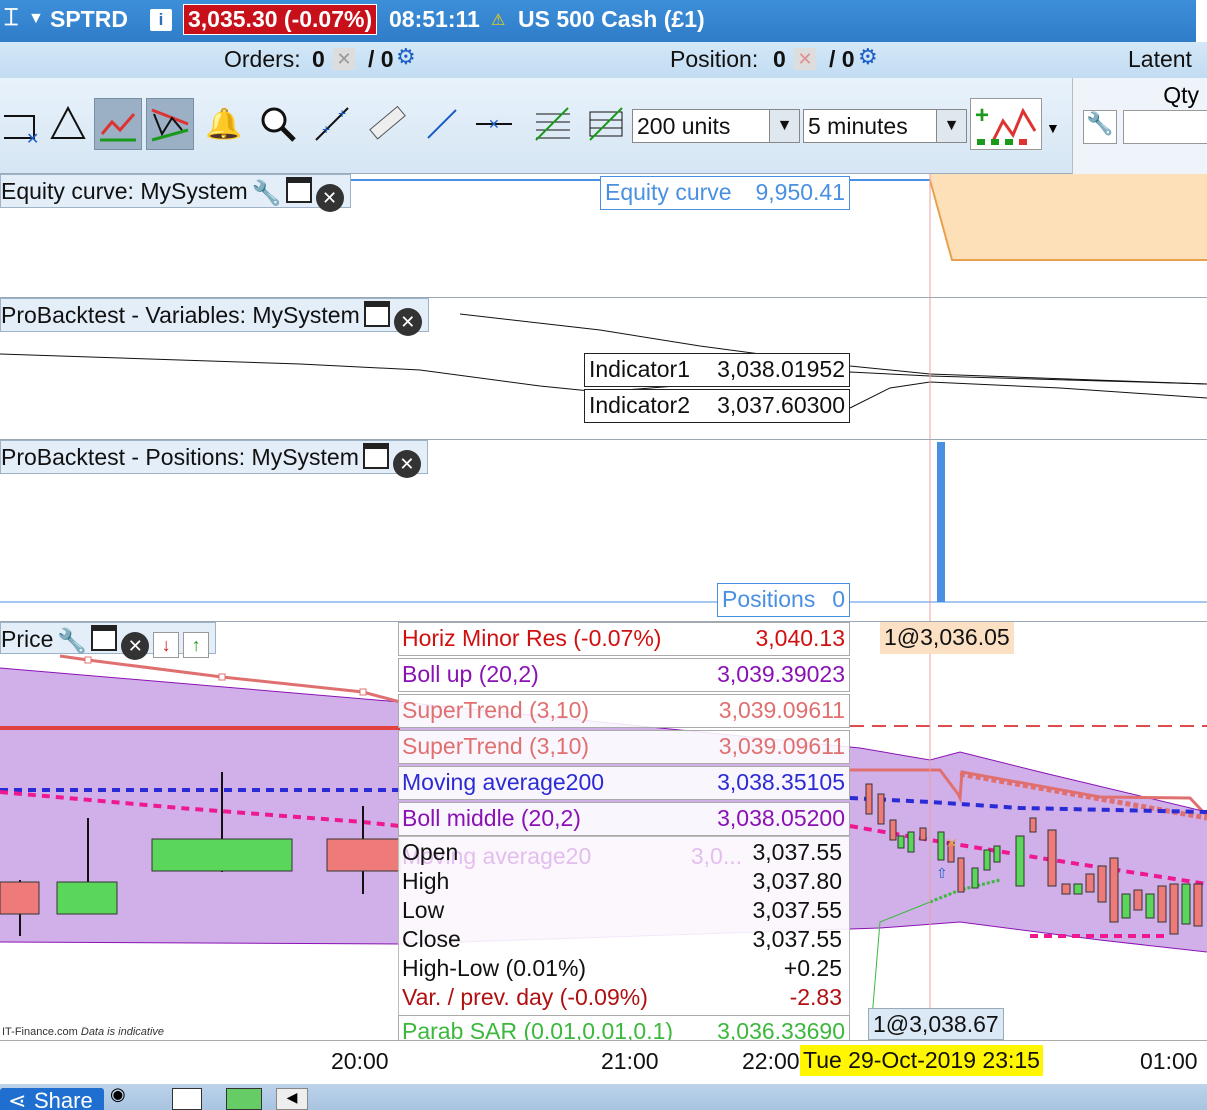 This screenshot has width=1207, height=1110. What do you see at coordinates (292, 1099) in the screenshot?
I see `scroll-left-icon: ◀` at bounding box center [292, 1099].